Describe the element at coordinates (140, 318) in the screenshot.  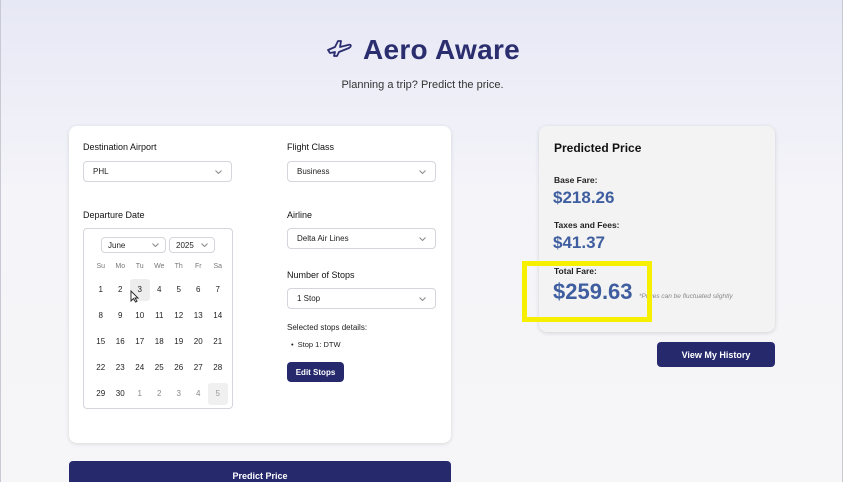
I see `calendar-day: 10` at that location.